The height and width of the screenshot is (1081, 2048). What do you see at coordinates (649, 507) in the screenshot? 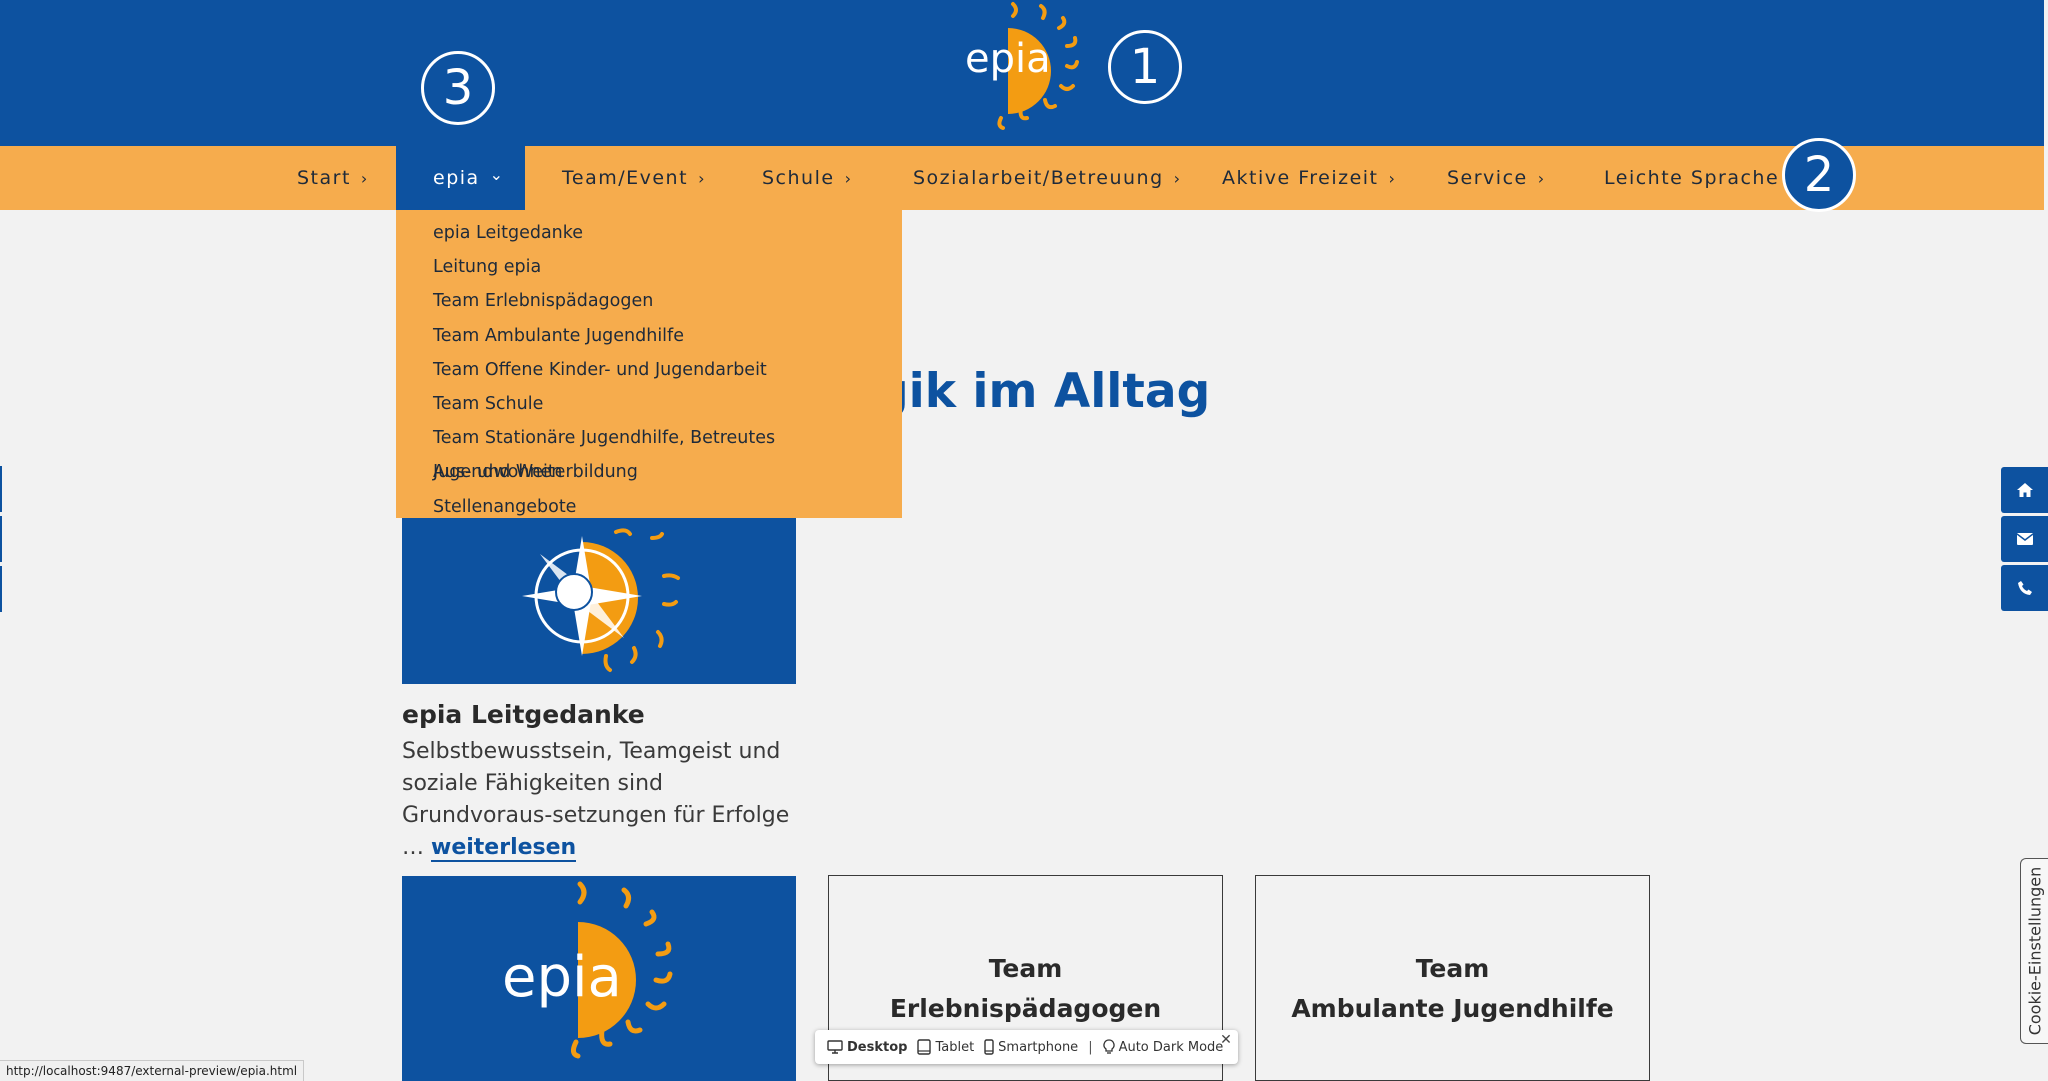
I see `dropdown-item: Stellenangebote` at bounding box center [649, 507].